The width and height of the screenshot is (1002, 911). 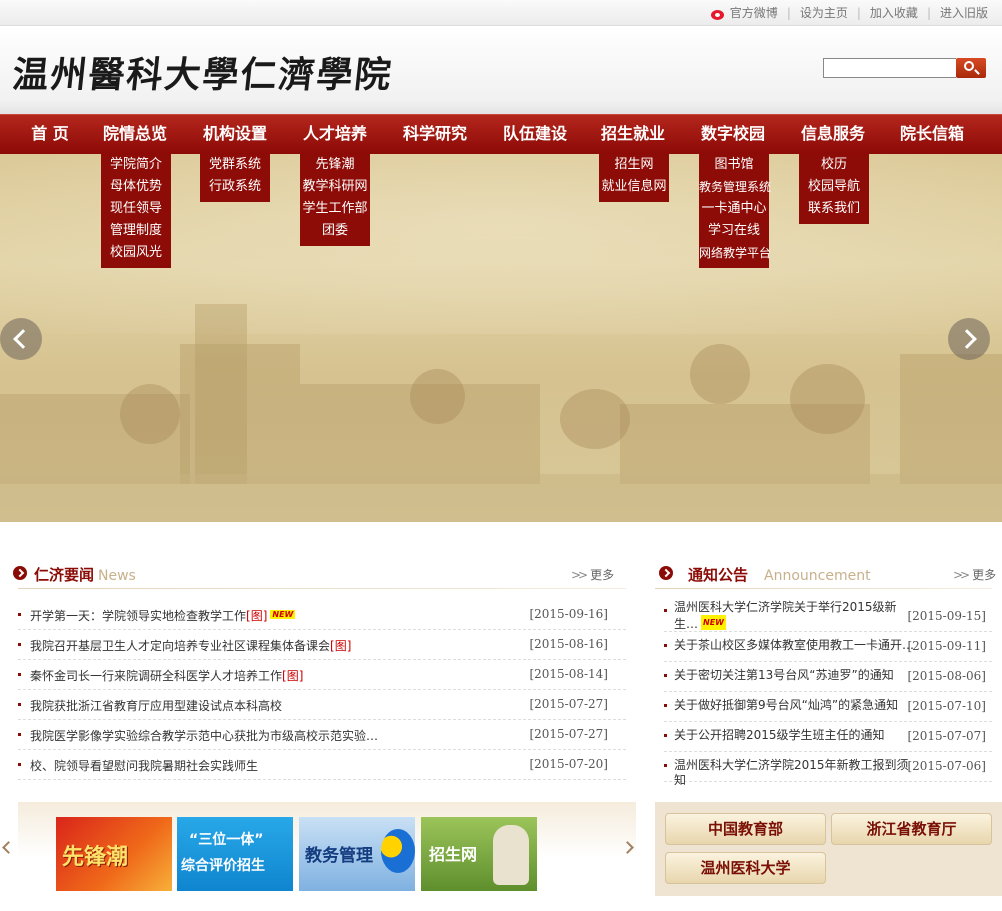 What do you see at coordinates (946, 706) in the screenshot?
I see `notice-item-date: [2015-07-10]` at bounding box center [946, 706].